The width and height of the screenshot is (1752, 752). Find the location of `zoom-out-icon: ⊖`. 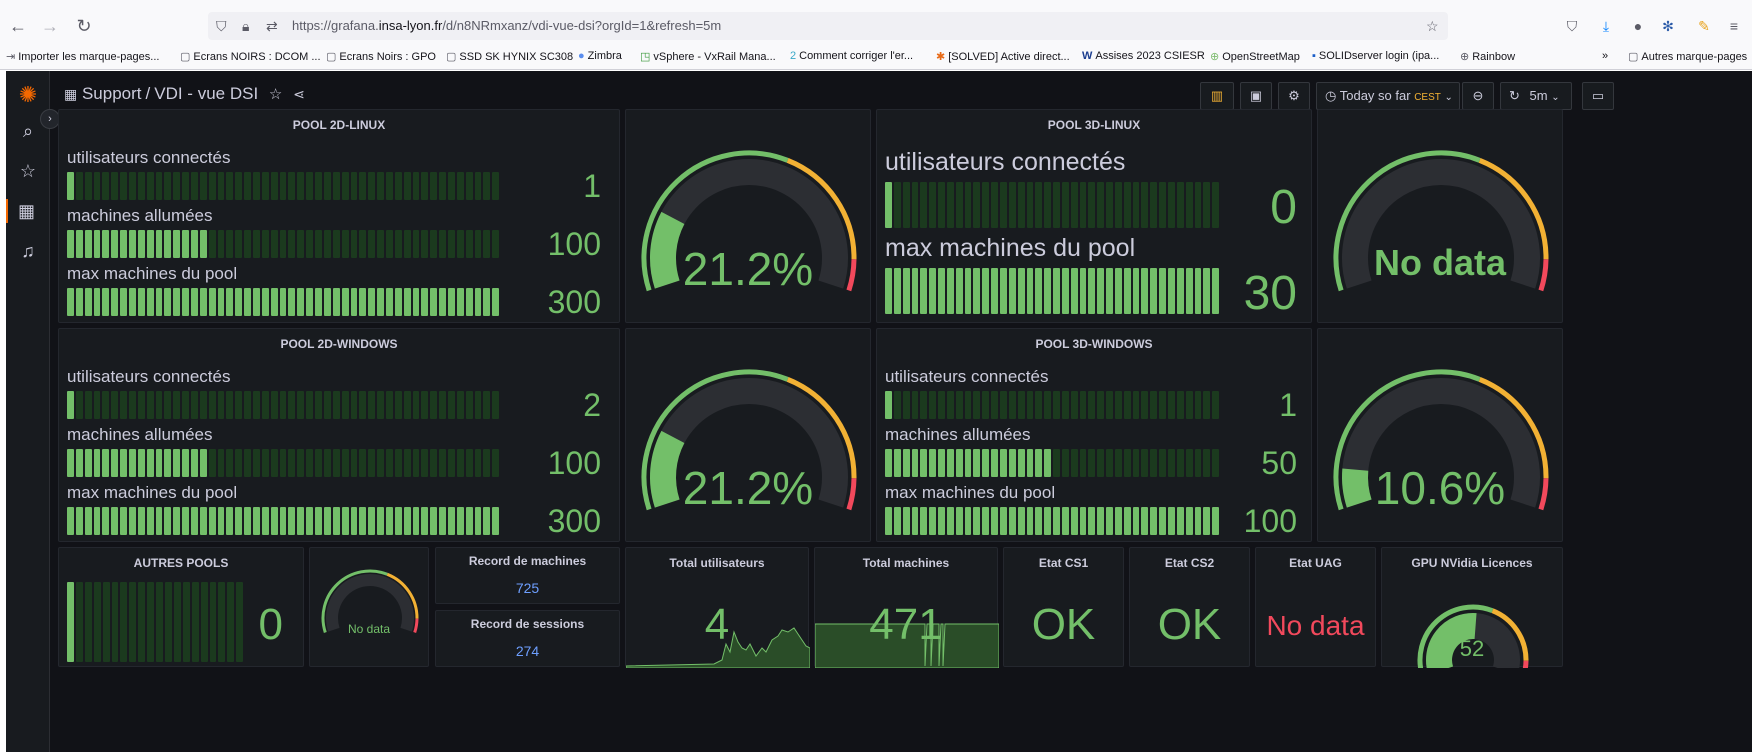

zoom-out-icon: ⊖ is located at coordinates (1478, 96).